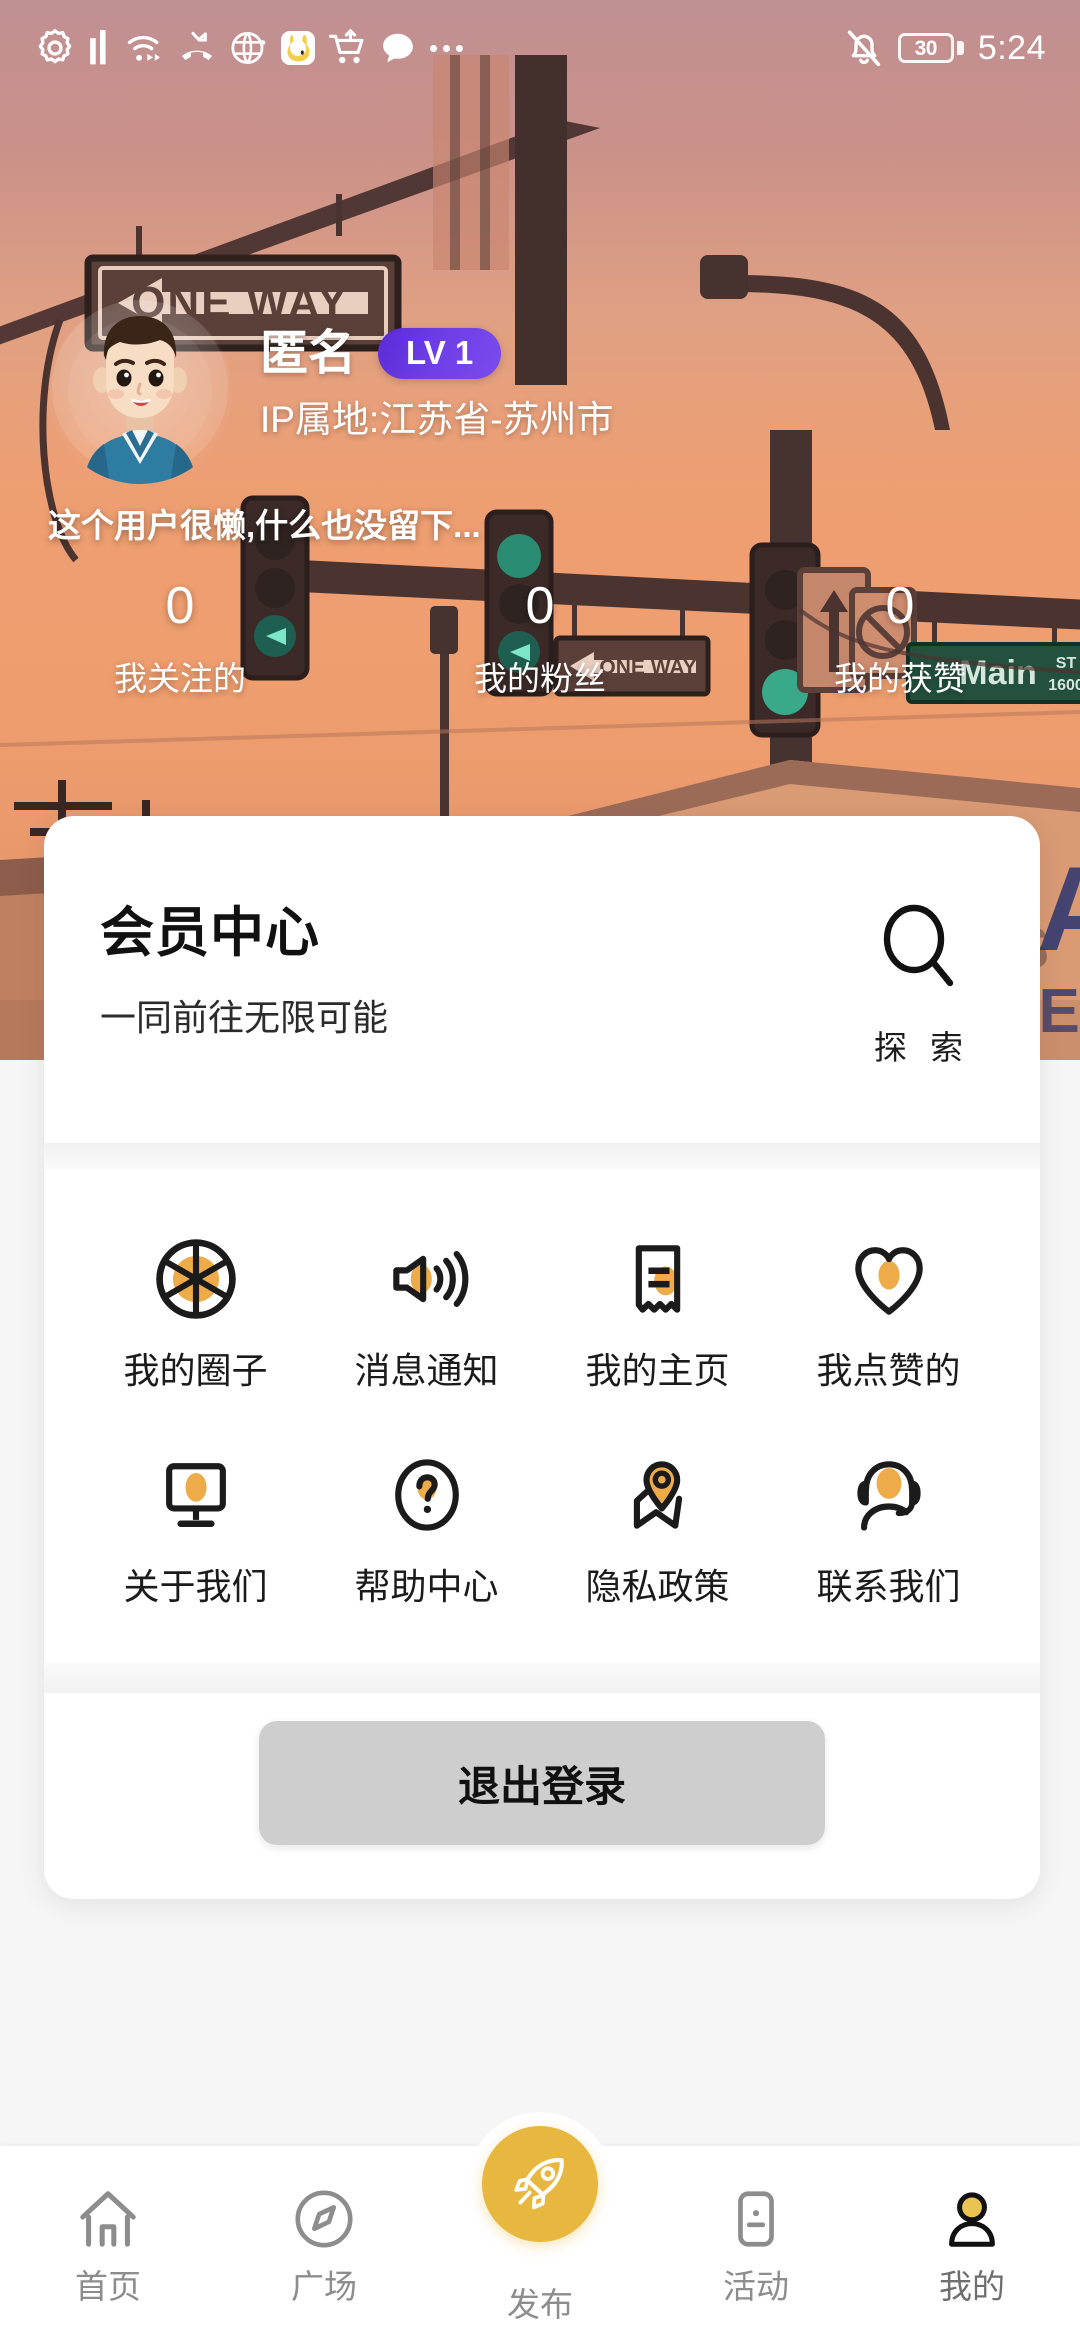 The height and width of the screenshot is (2340, 1080). I want to click on nav-item-publish: 发布, so click(540, 2217).